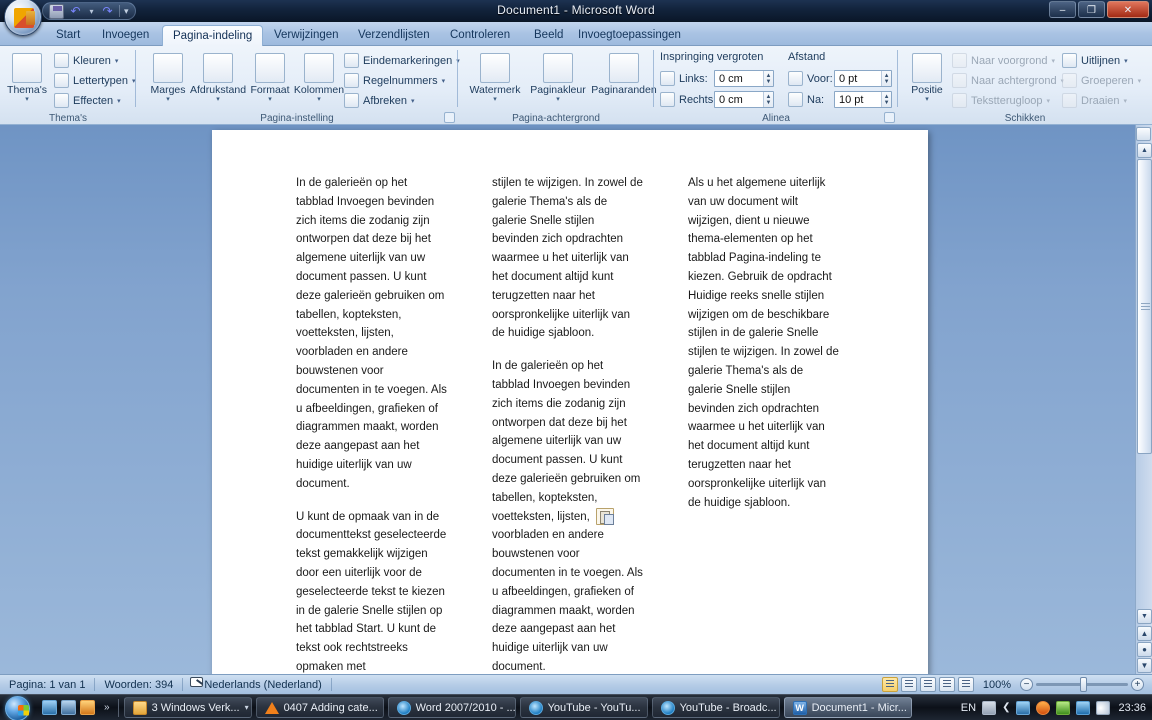  What do you see at coordinates (927, 76) in the screenshot?
I see `position-button: Positie ▾` at bounding box center [927, 76].